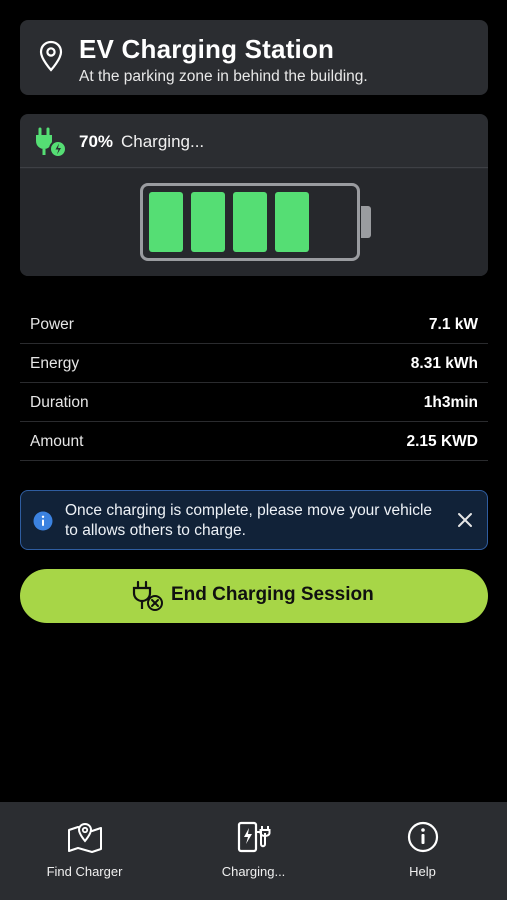 The image size is (507, 900). What do you see at coordinates (442, 441) in the screenshot?
I see `stat-value: 2.15 KWD` at bounding box center [442, 441].